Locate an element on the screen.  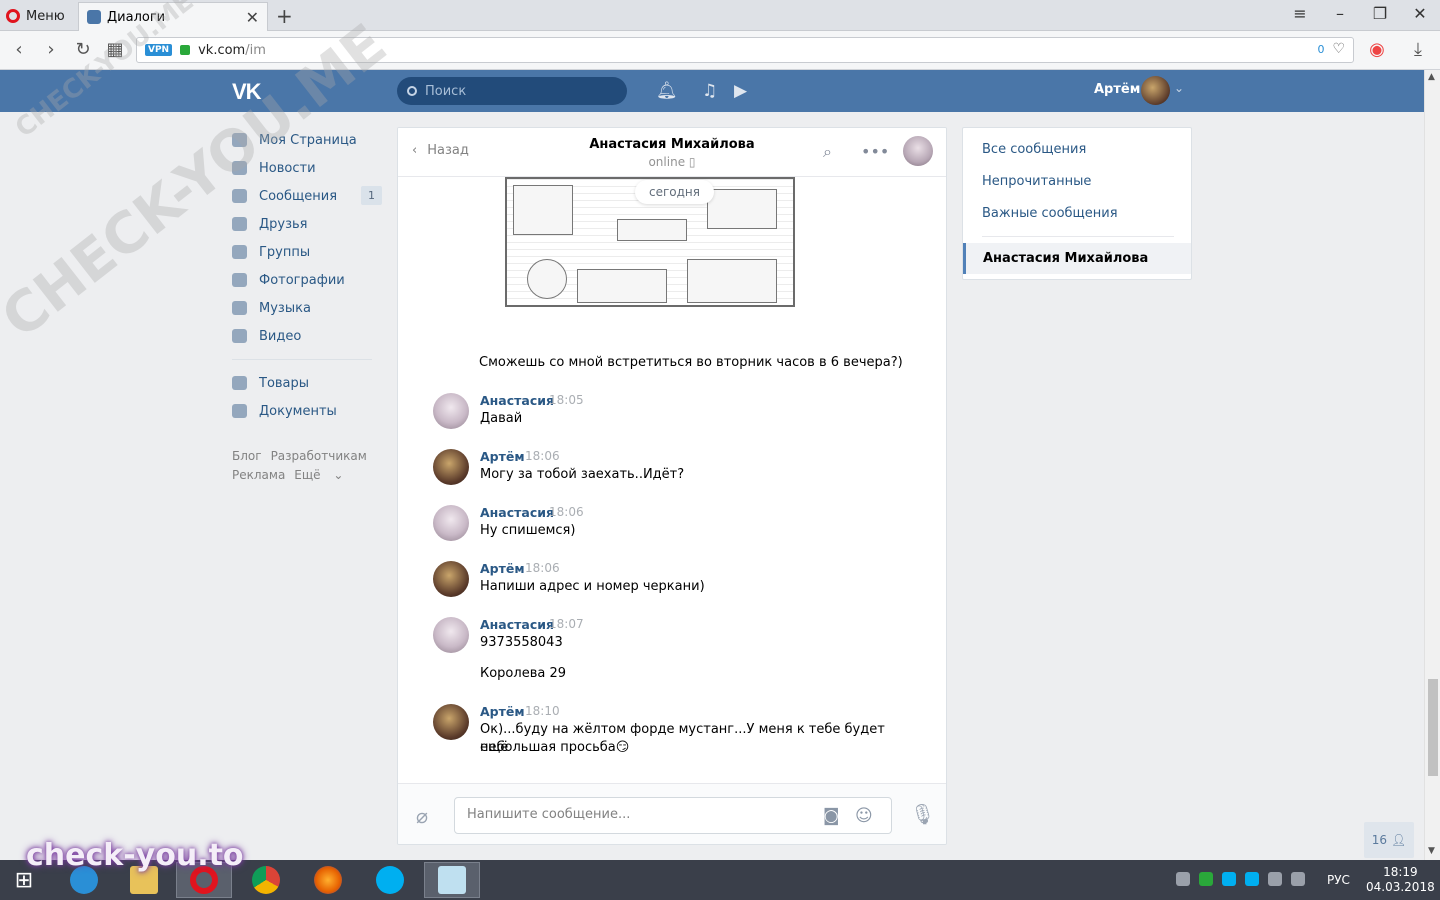
footer-dev-link: Разработчикам is located at coordinates (319, 456).